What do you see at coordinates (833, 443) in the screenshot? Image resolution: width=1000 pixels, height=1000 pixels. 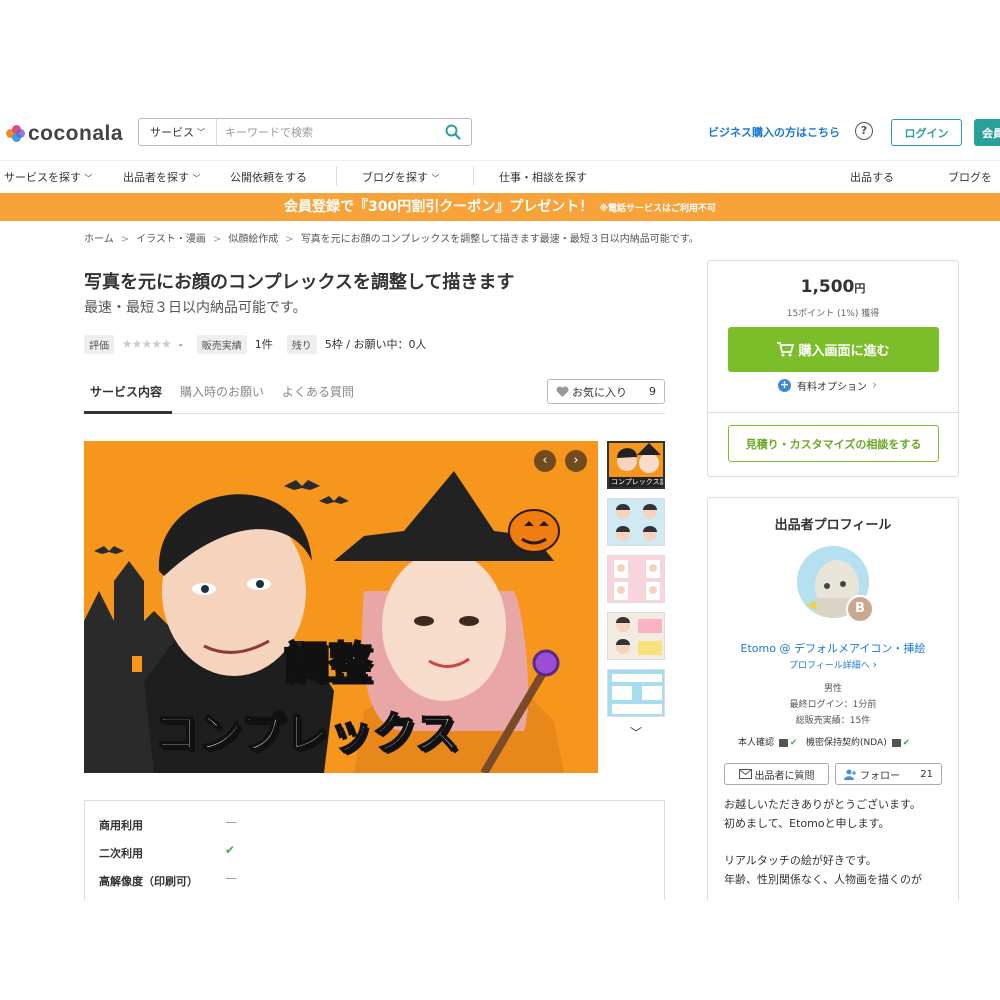 I see `consult-button: 見積り・カスタマイズの相談をする` at bounding box center [833, 443].